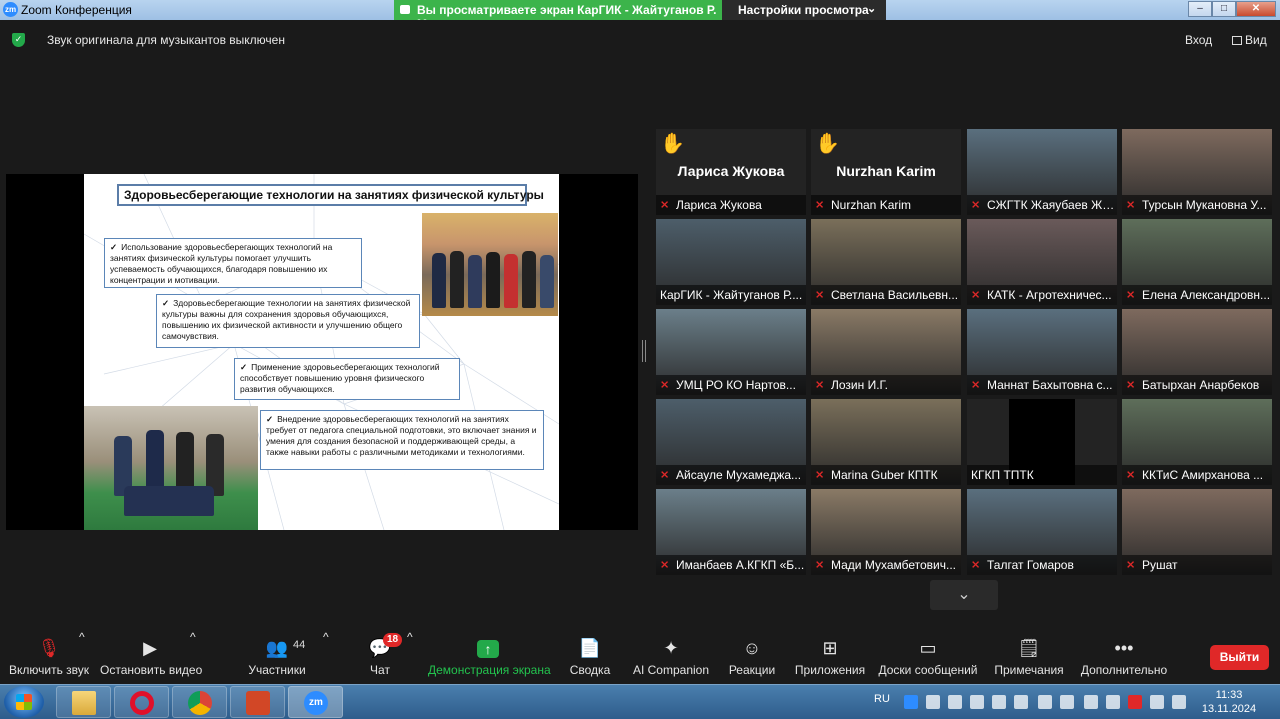 The width and height of the screenshot is (1280, 719). Describe the element at coordinates (82, 657) in the screenshot. I see `audio-options-caret: ^` at that location.